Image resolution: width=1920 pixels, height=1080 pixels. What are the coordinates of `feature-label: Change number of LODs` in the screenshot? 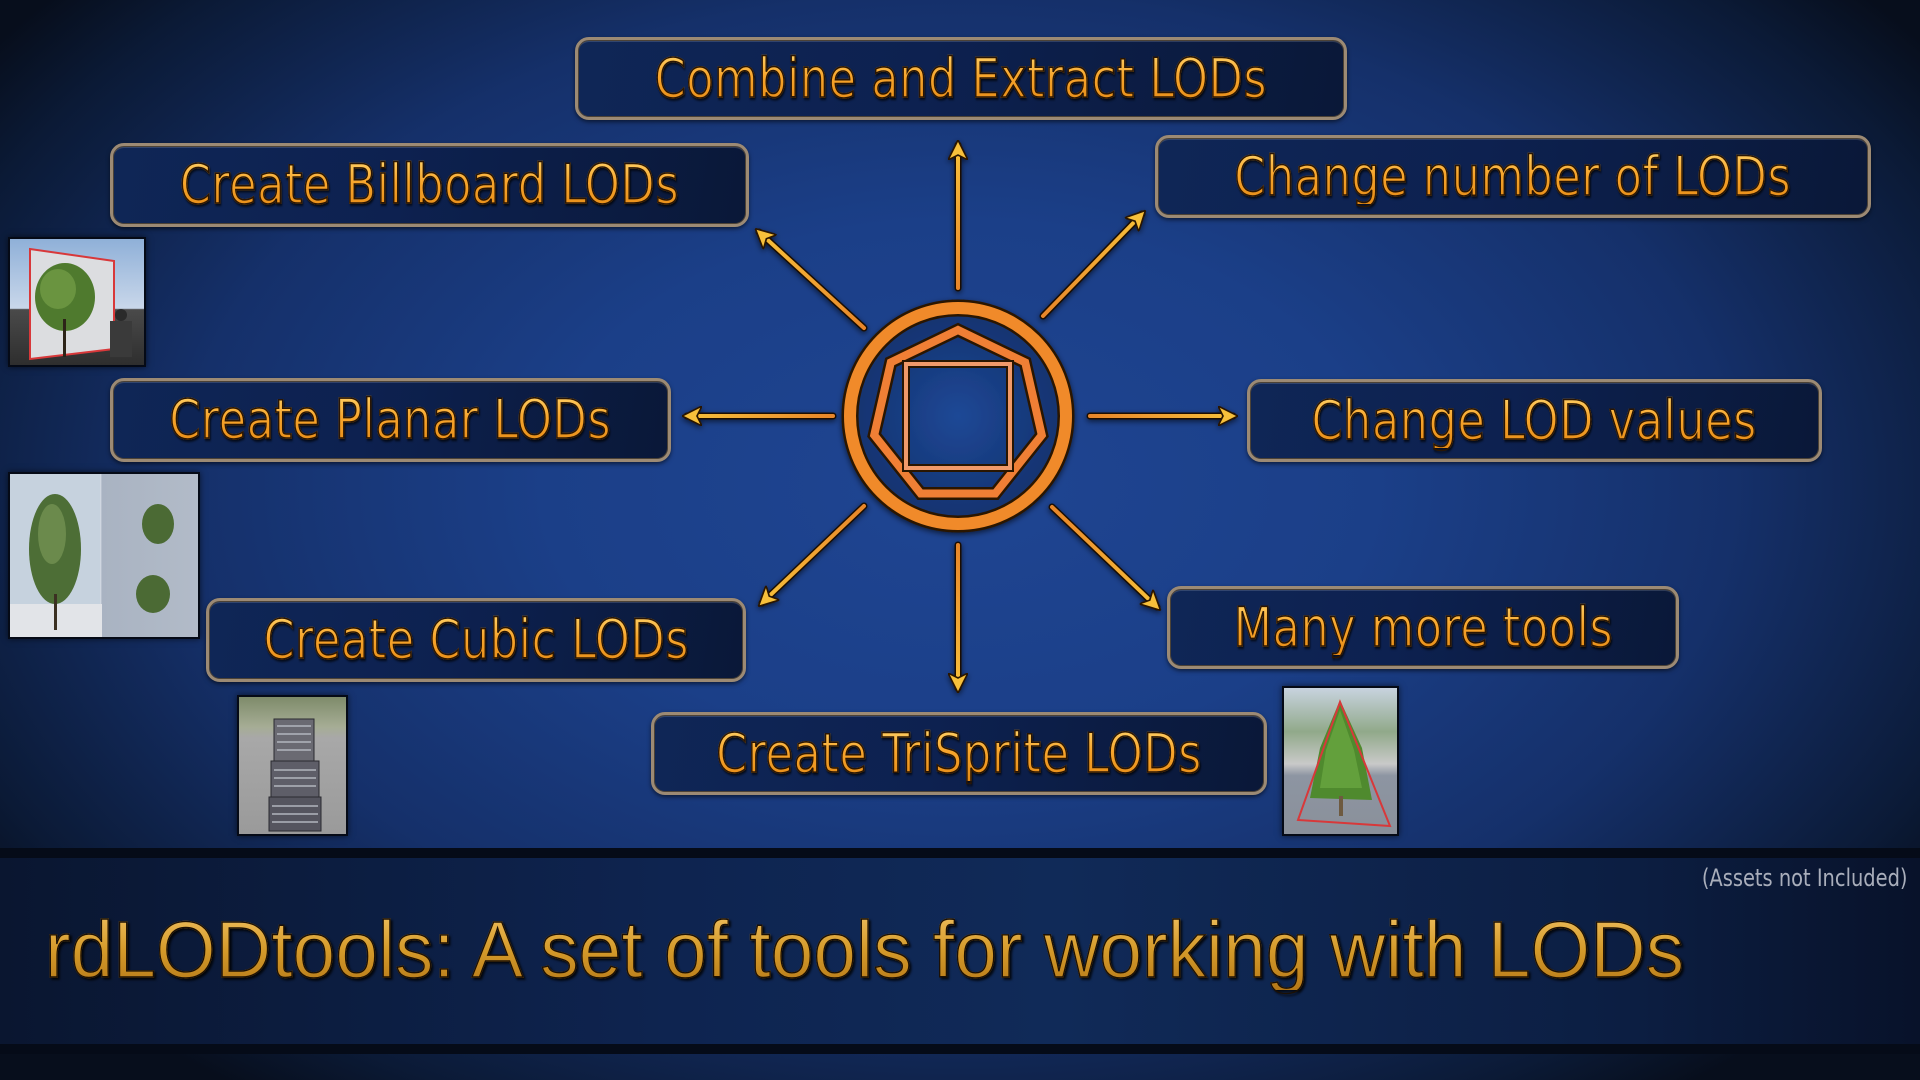 It's located at (1513, 176).